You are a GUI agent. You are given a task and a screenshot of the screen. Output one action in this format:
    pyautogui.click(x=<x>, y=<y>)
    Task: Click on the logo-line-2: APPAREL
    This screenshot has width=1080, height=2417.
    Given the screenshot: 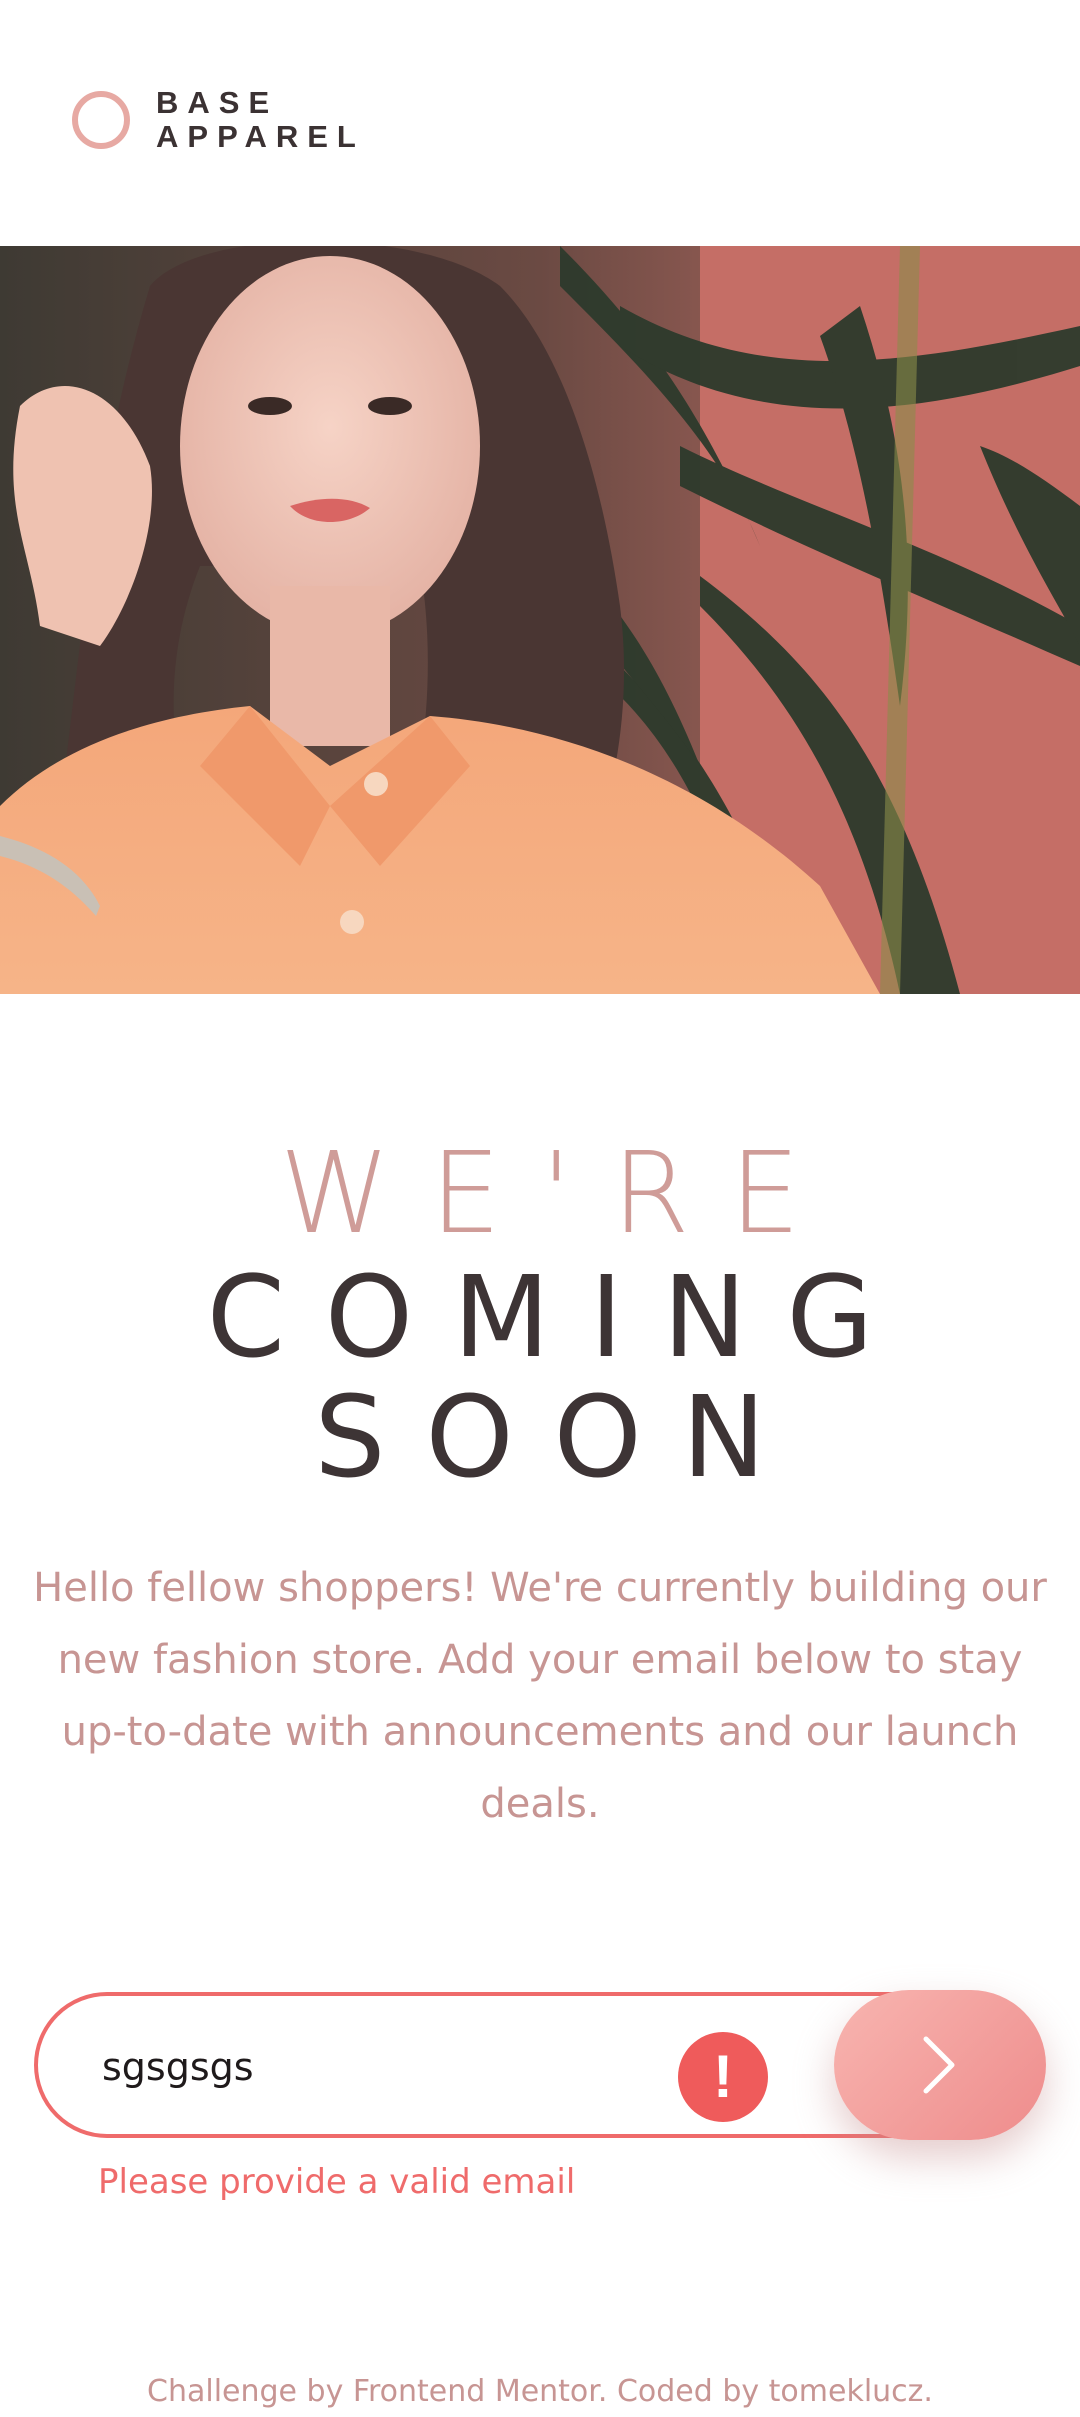 What is the action you would take?
    pyautogui.click(x=260, y=136)
    